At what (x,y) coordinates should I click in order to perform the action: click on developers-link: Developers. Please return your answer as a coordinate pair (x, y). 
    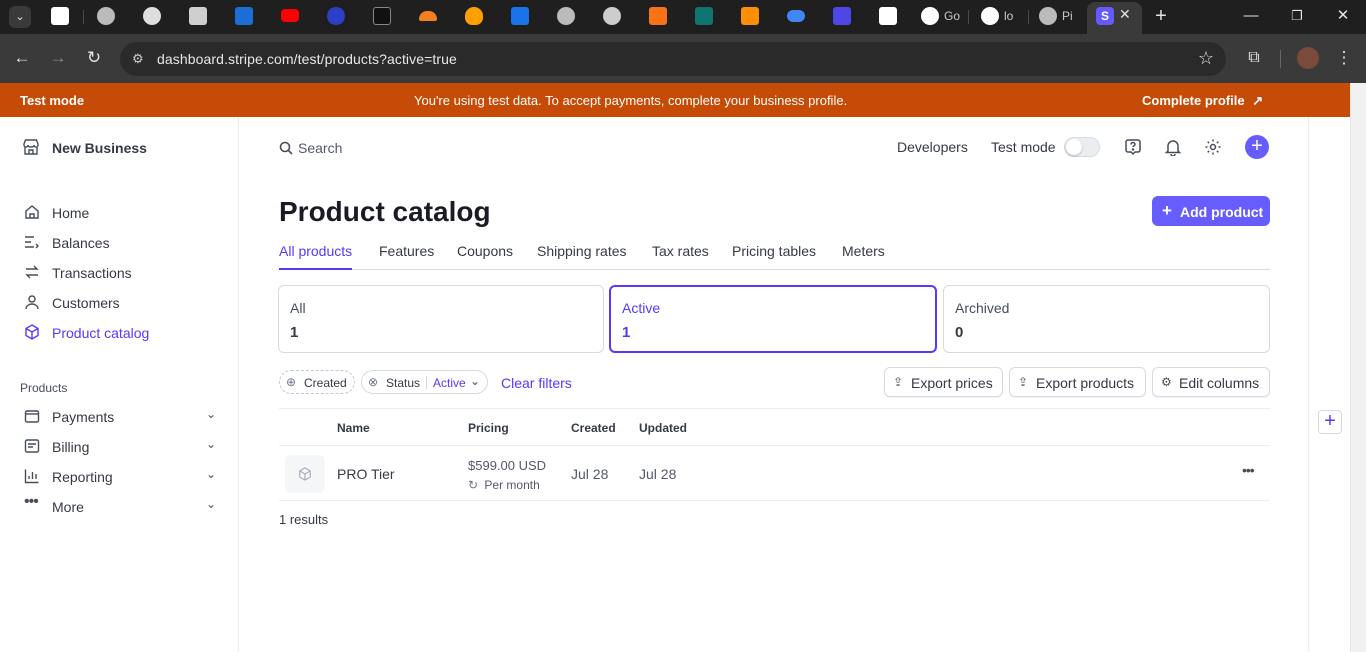
    Looking at the image, I should click on (932, 147).